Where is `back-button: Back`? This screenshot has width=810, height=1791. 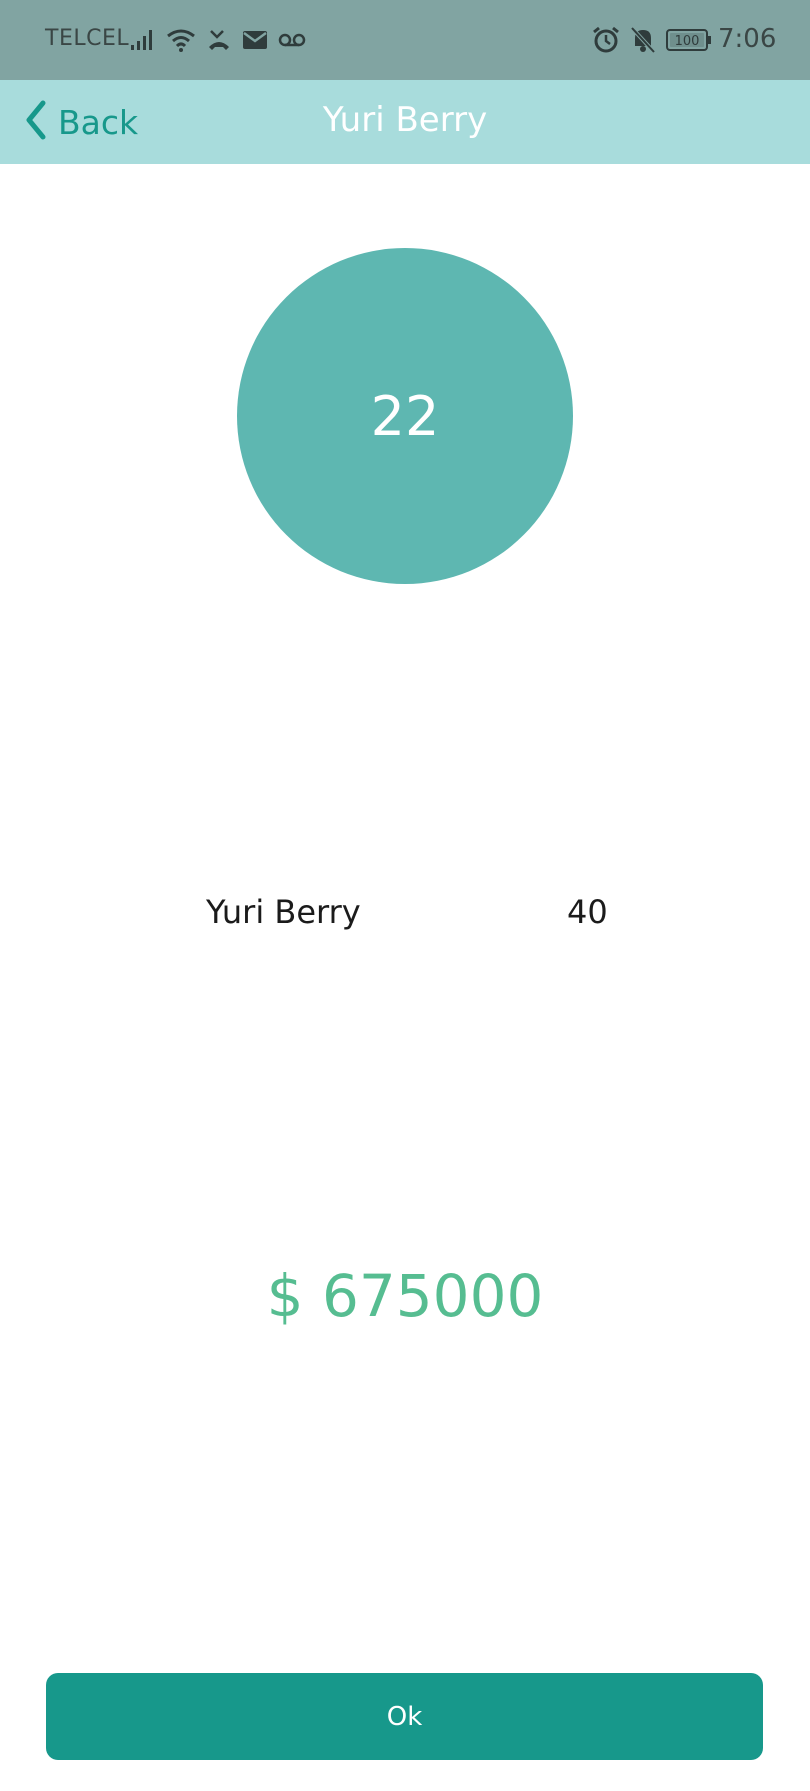 back-button: Back is located at coordinates (81, 122).